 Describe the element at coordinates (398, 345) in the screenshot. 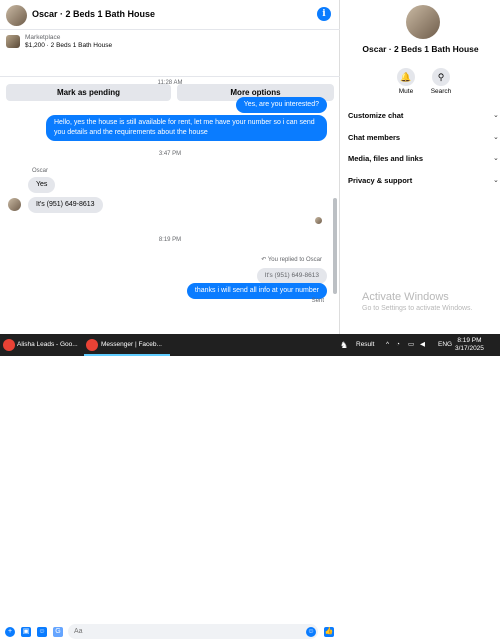

I see `wifi-icon: ◔` at that location.